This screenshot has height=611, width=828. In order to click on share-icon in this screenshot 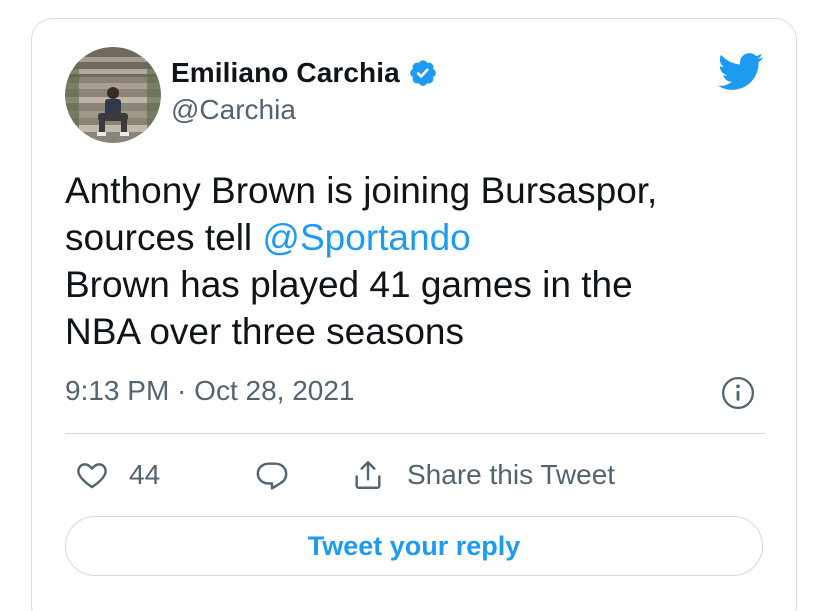, I will do `click(368, 475)`.